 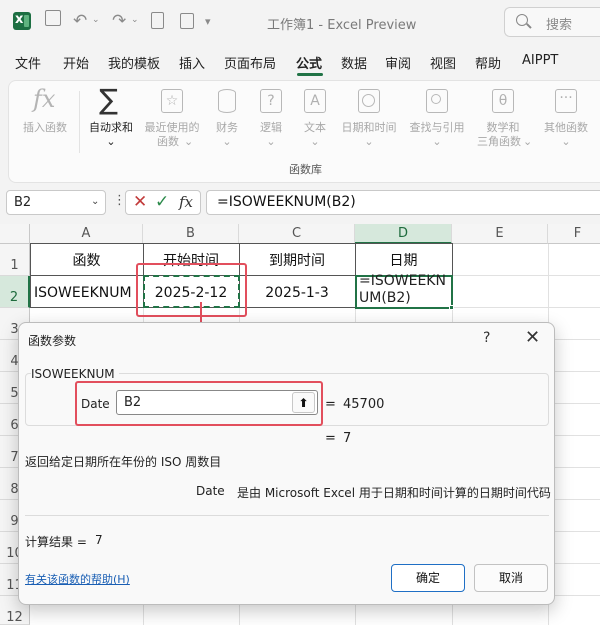 I want to click on undo-dropdown-icon: ⌄, so click(x=96, y=20).